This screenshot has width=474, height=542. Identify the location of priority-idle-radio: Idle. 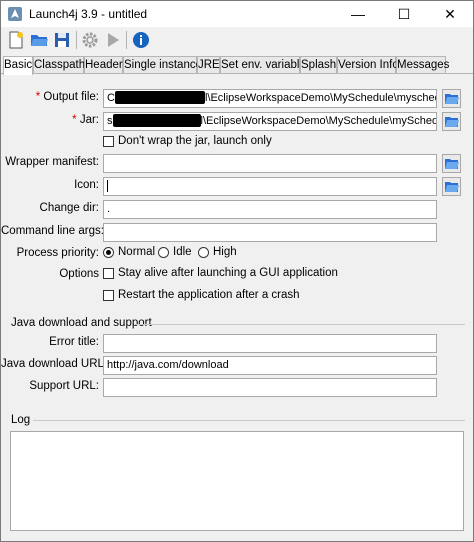
(175, 252).